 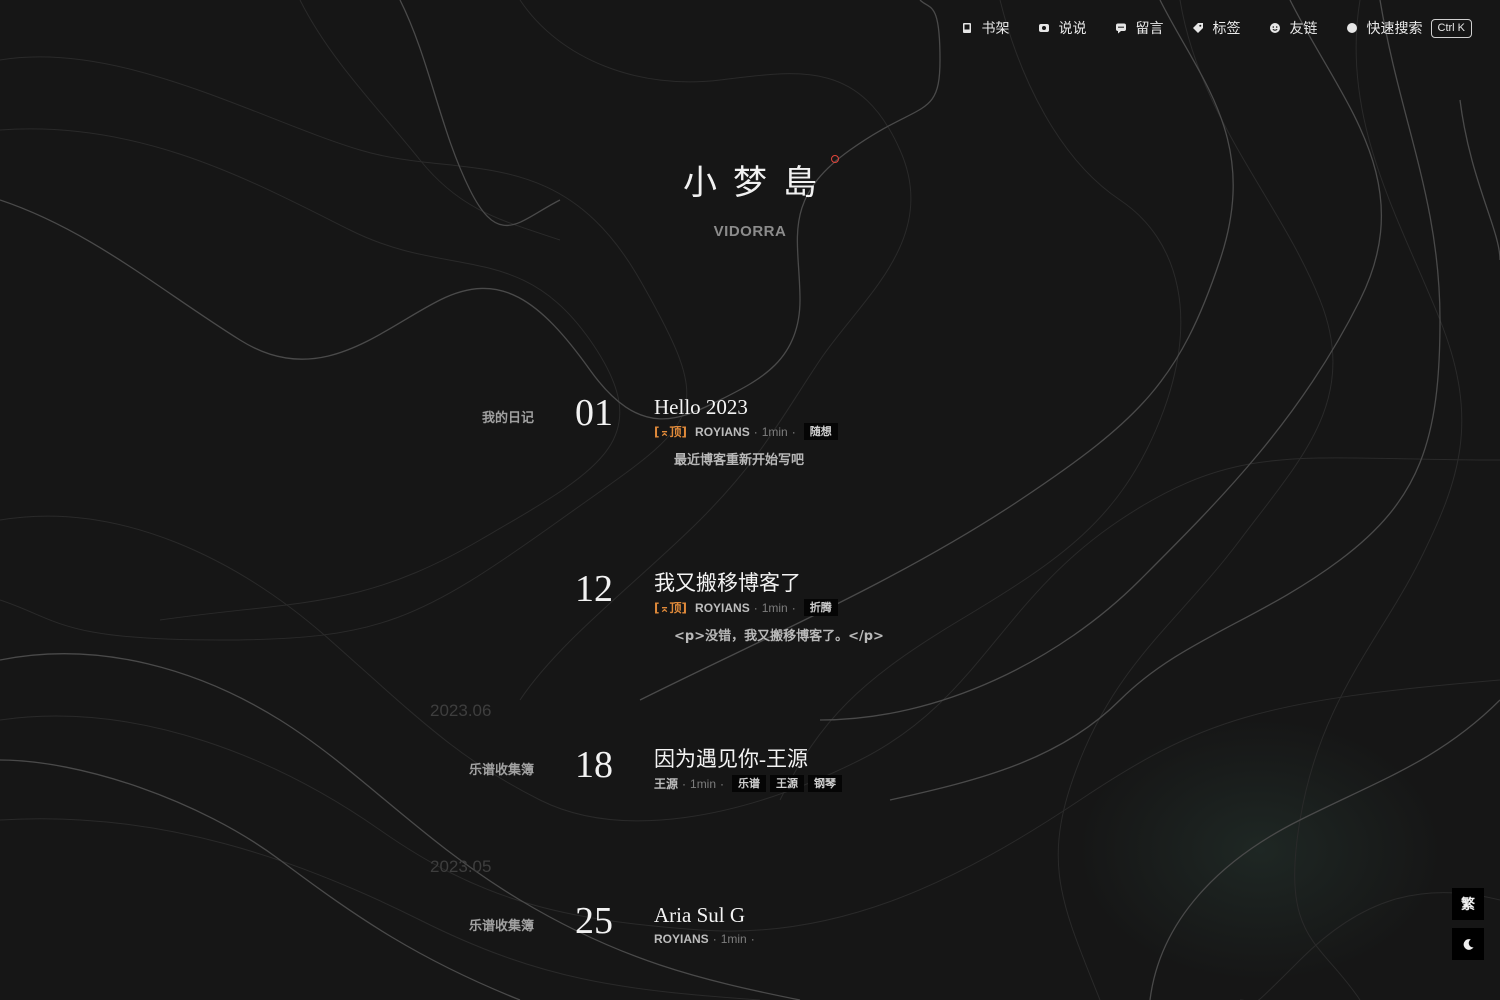 I want to click on nav-label: 书架, so click(x=995, y=29).